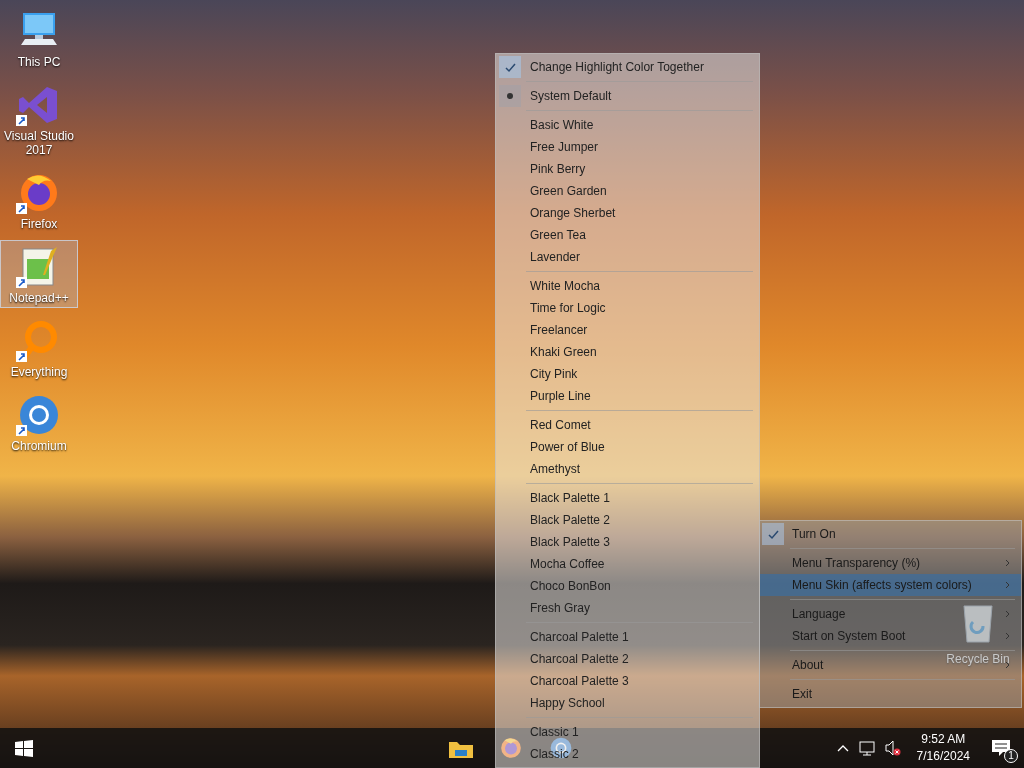  What do you see at coordinates (627, 330) in the screenshot?
I see `menu-item: Freelancer` at bounding box center [627, 330].